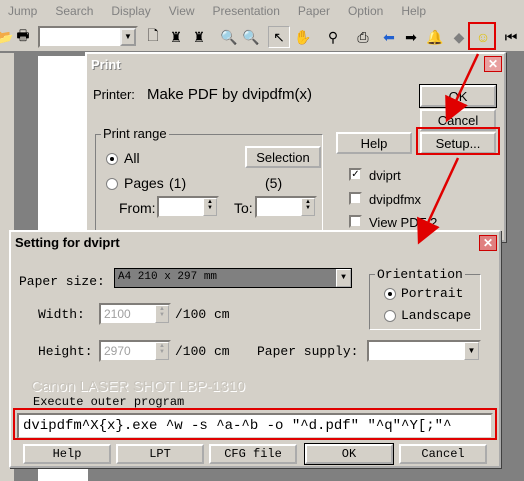  I want to click on arrow-to-setup, so click(462, 88).